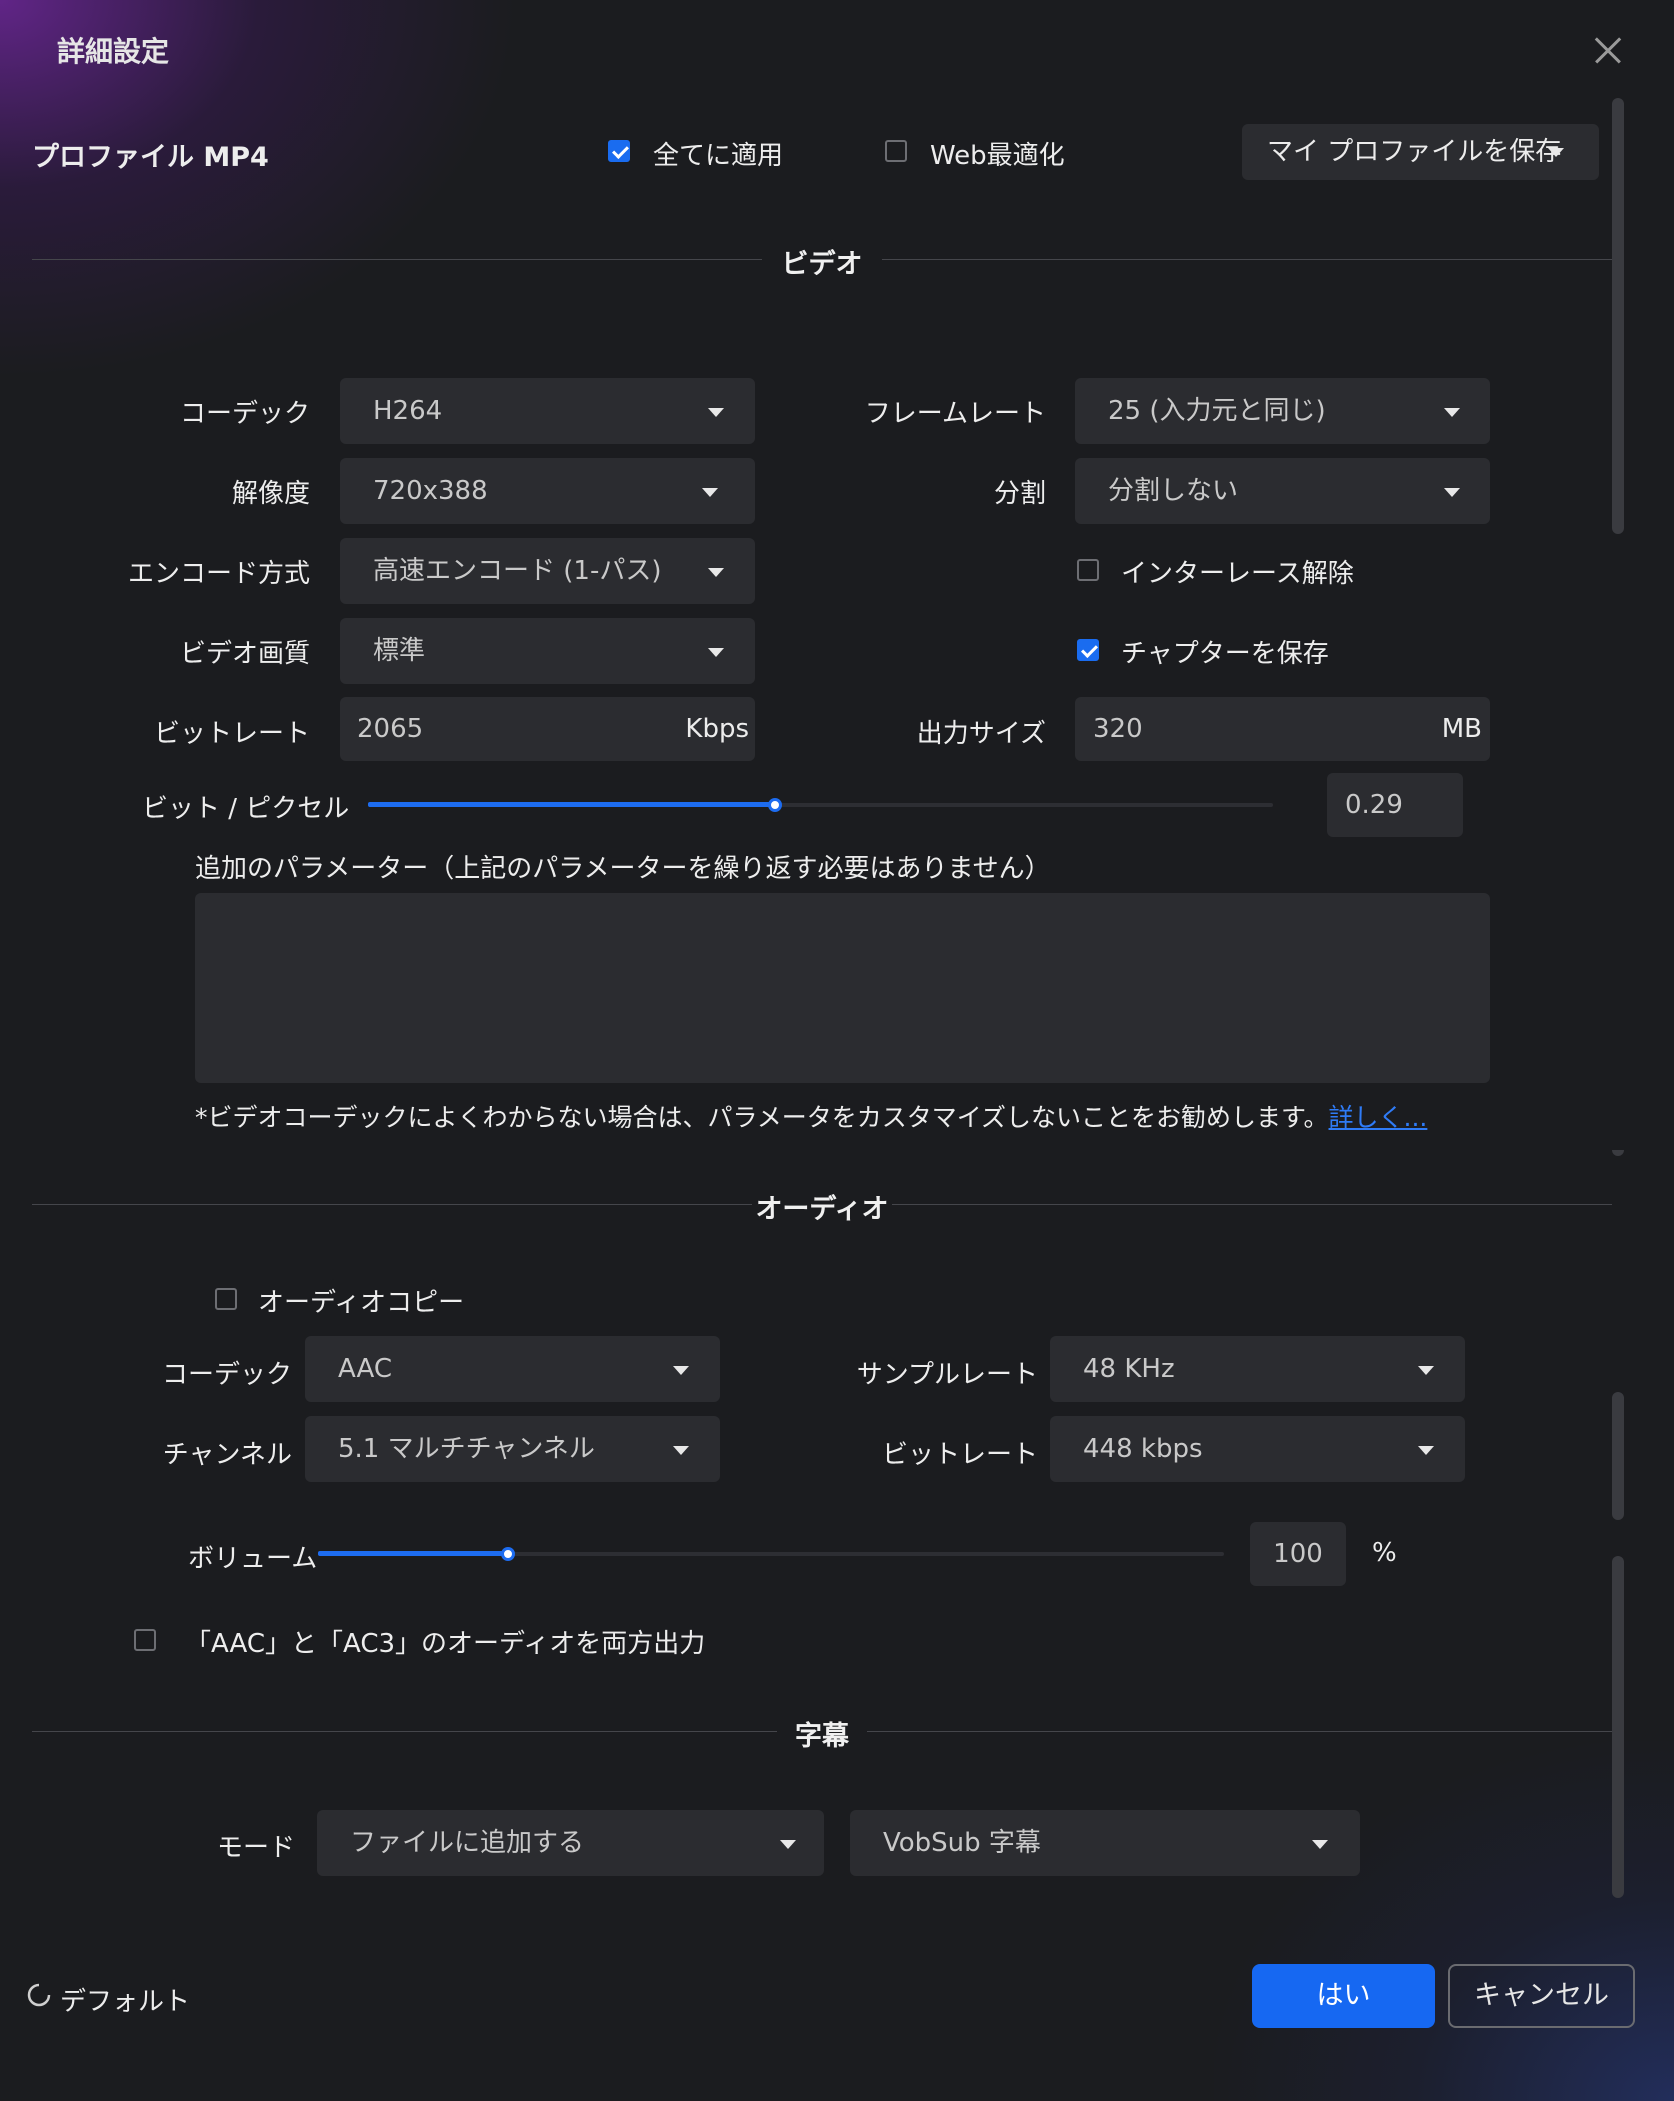 This screenshot has width=1674, height=2101. What do you see at coordinates (1019, 494) in the screenshot?
I see `split-label: 分割` at bounding box center [1019, 494].